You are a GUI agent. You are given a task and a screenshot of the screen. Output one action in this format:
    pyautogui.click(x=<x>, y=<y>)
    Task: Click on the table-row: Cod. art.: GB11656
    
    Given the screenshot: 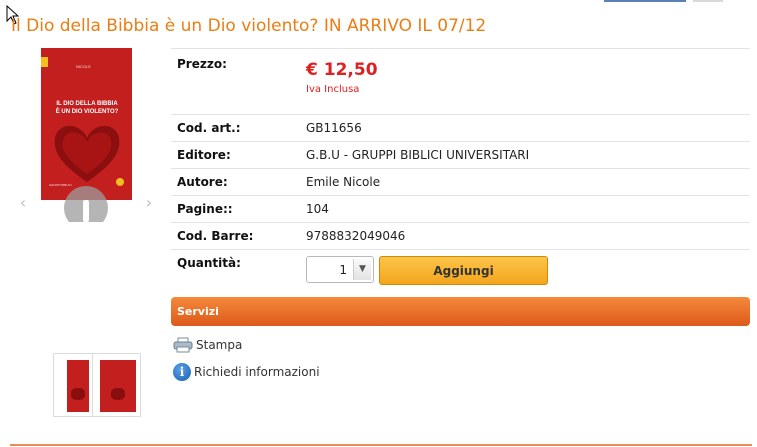 What is the action you would take?
    pyautogui.click(x=460, y=128)
    